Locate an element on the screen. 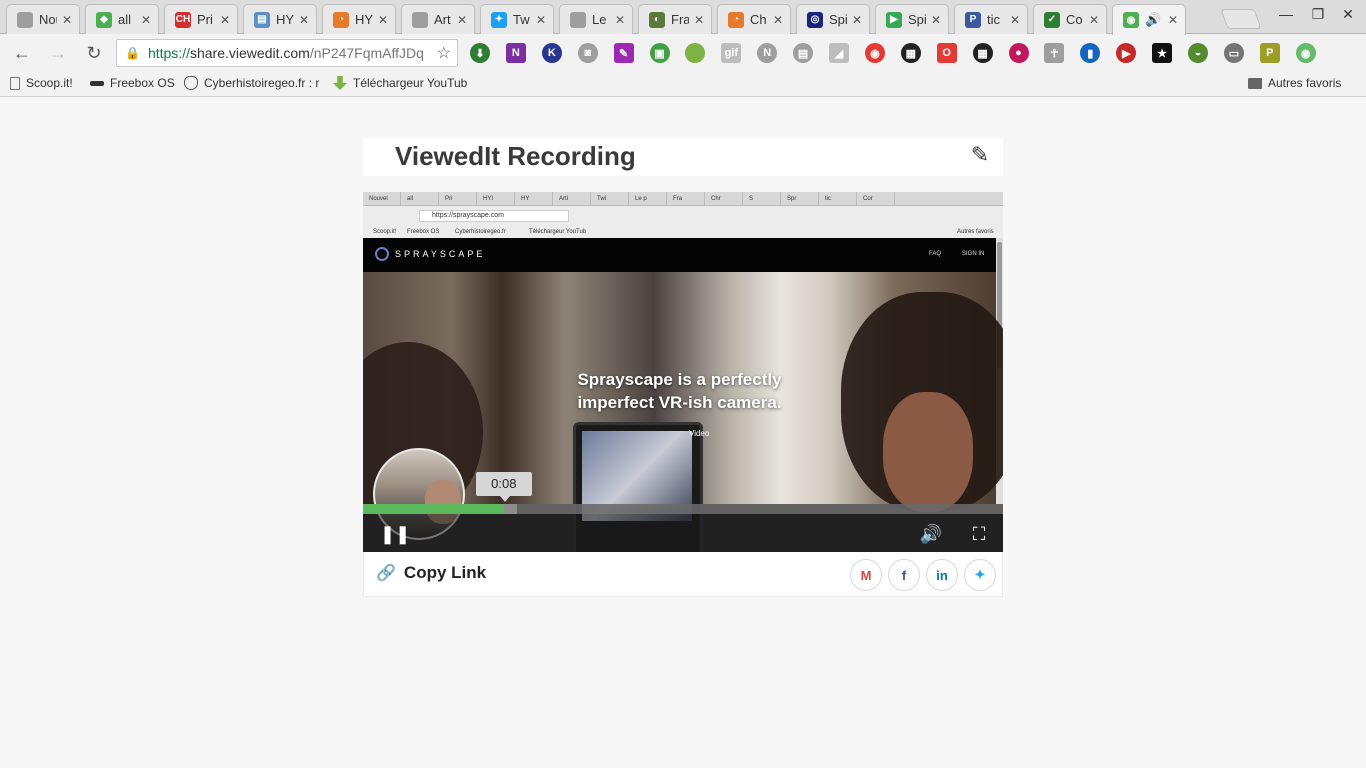 The width and height of the screenshot is (1366, 768). feather-icon: ✎ is located at coordinates (623, 53).